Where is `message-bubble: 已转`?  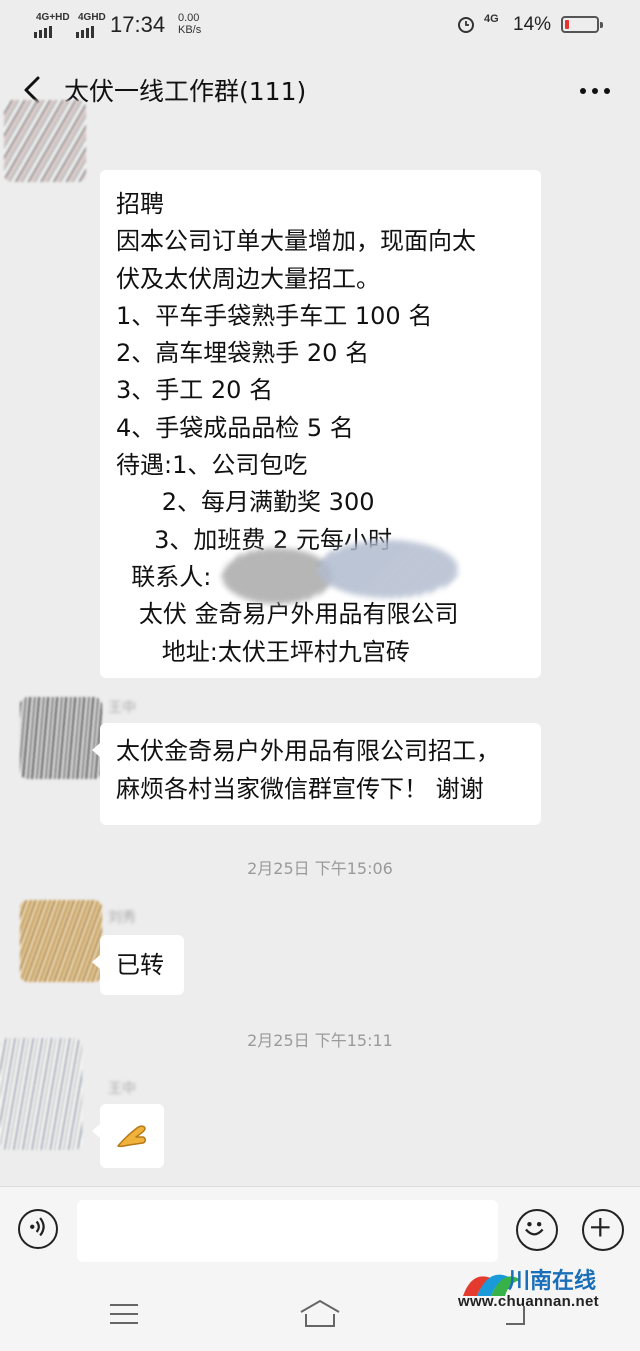 message-bubble: 已转 is located at coordinates (138, 965).